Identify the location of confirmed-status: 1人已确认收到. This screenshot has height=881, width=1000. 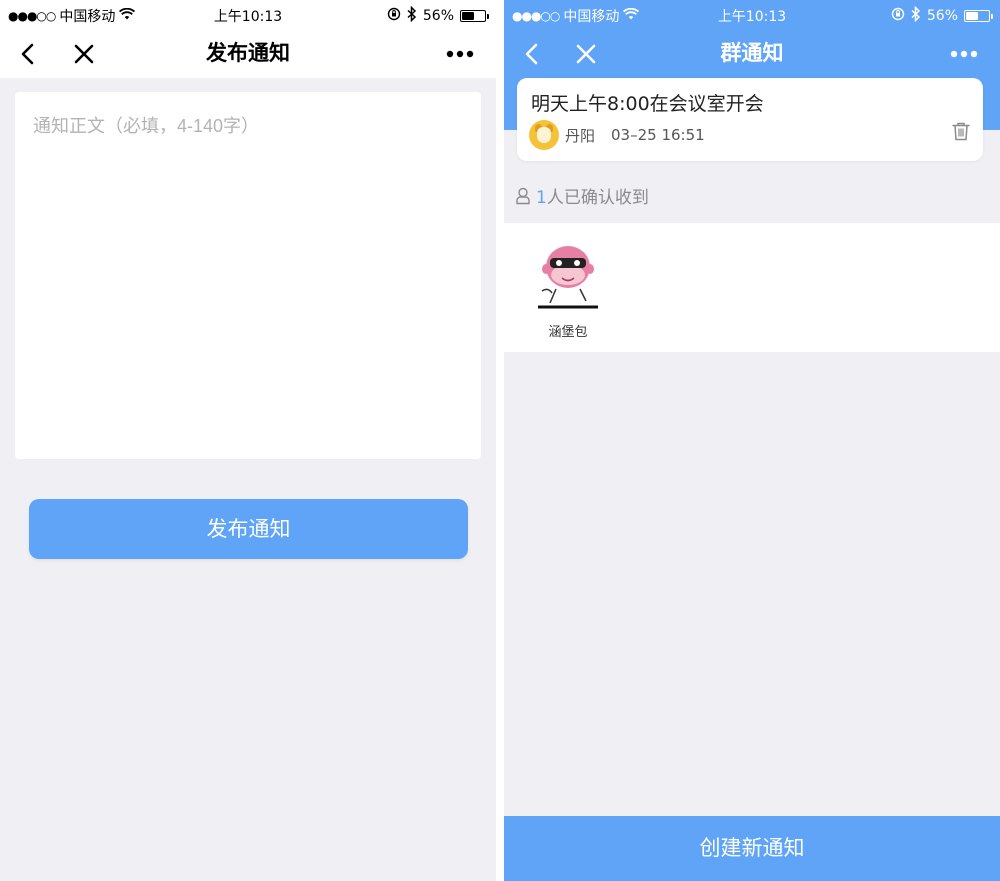
(582, 195).